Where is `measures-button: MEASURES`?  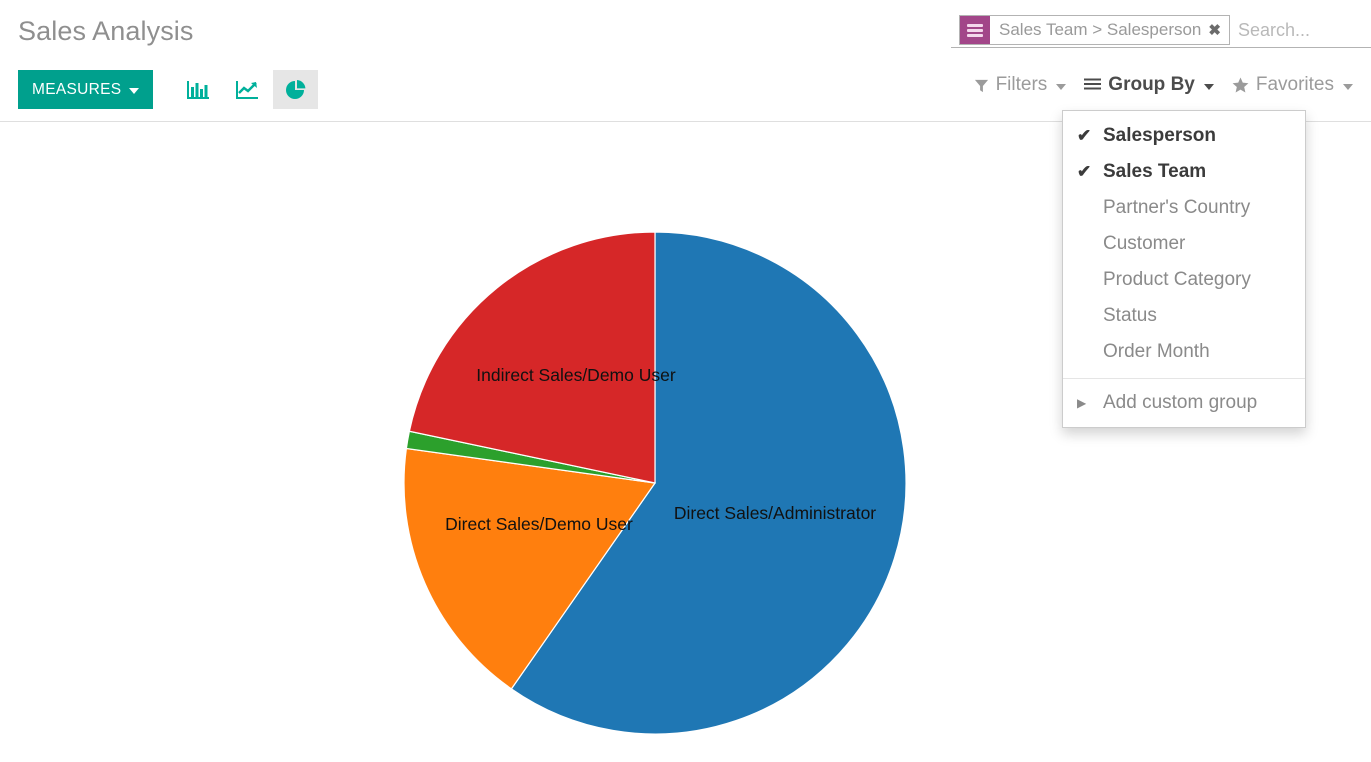 measures-button: MEASURES is located at coordinates (86, 89).